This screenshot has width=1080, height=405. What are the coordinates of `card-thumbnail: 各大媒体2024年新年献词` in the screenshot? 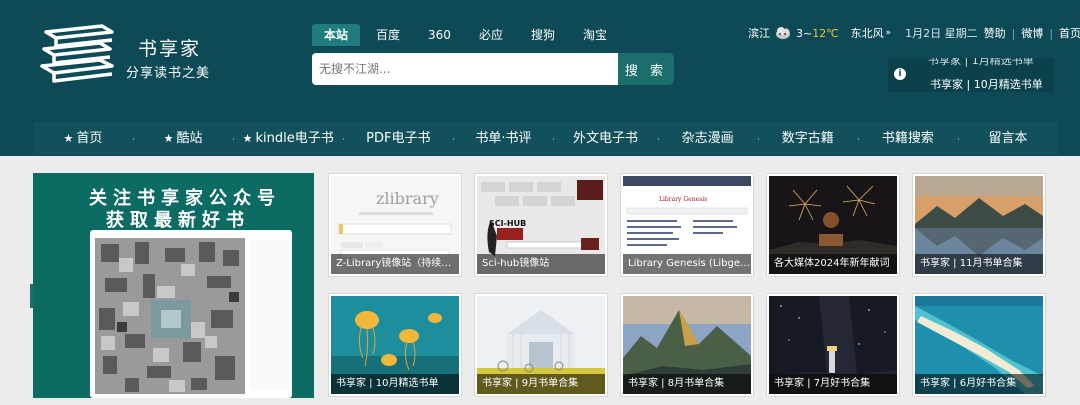 It's located at (833, 225).